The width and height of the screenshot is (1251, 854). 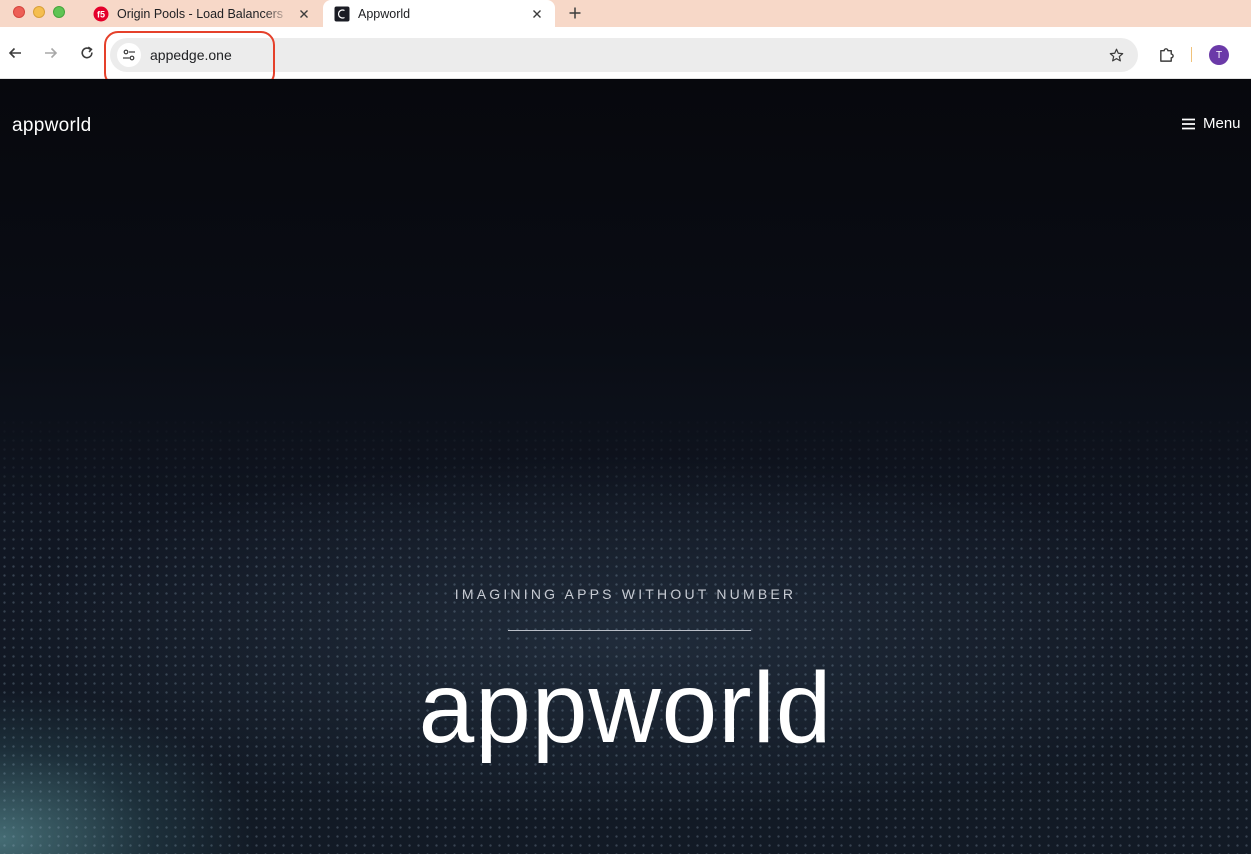 I want to click on plus-icon, so click(x=575, y=13).